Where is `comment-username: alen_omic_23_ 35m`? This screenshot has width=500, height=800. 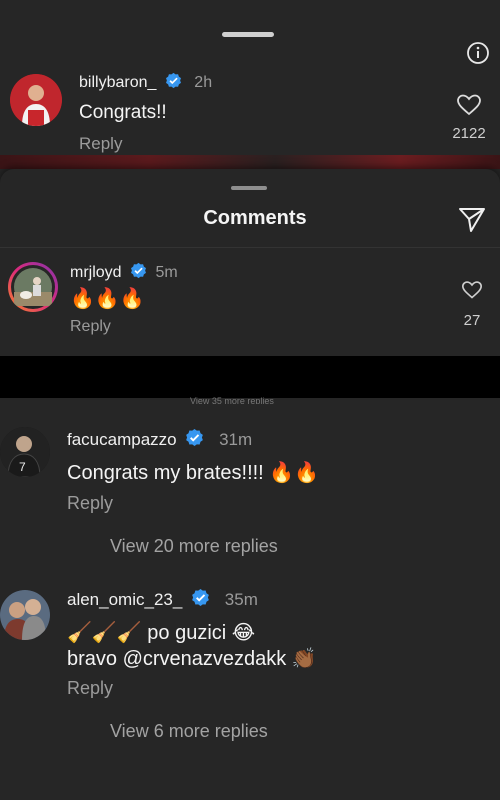 comment-username: alen_omic_23_ 35m is located at coordinates (162, 599).